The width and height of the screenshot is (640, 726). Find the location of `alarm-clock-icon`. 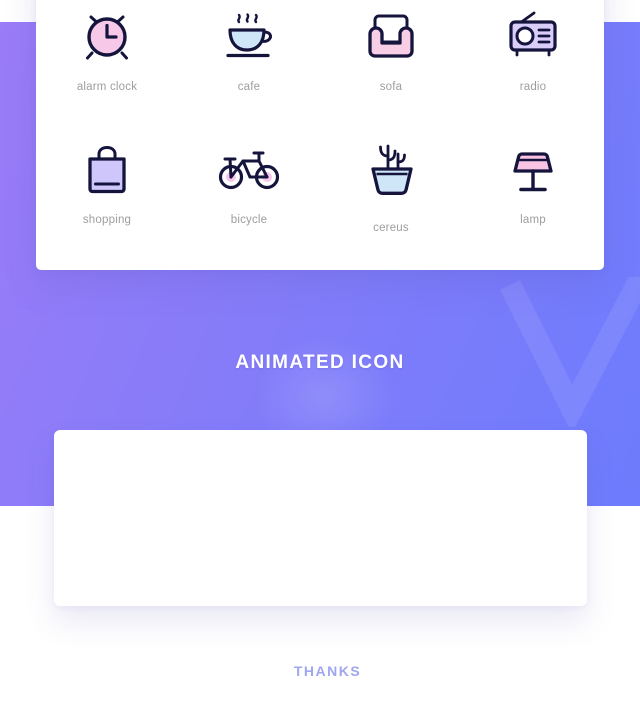

alarm-clock-icon is located at coordinates (107, 37).